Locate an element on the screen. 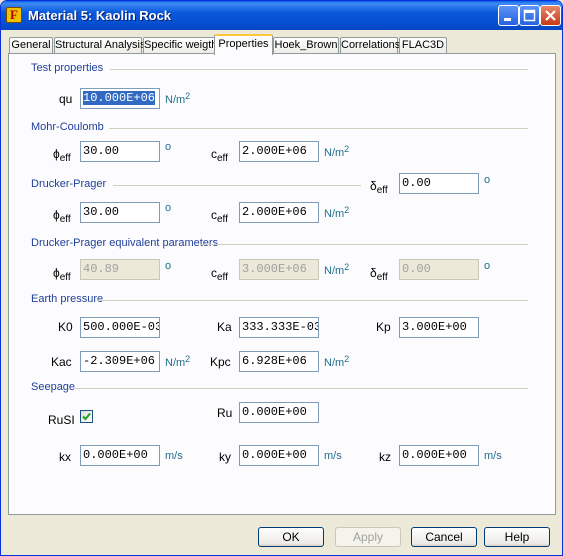 This screenshot has height=556, width=563. dp-phi-label: ϕeff is located at coordinates (62, 216).